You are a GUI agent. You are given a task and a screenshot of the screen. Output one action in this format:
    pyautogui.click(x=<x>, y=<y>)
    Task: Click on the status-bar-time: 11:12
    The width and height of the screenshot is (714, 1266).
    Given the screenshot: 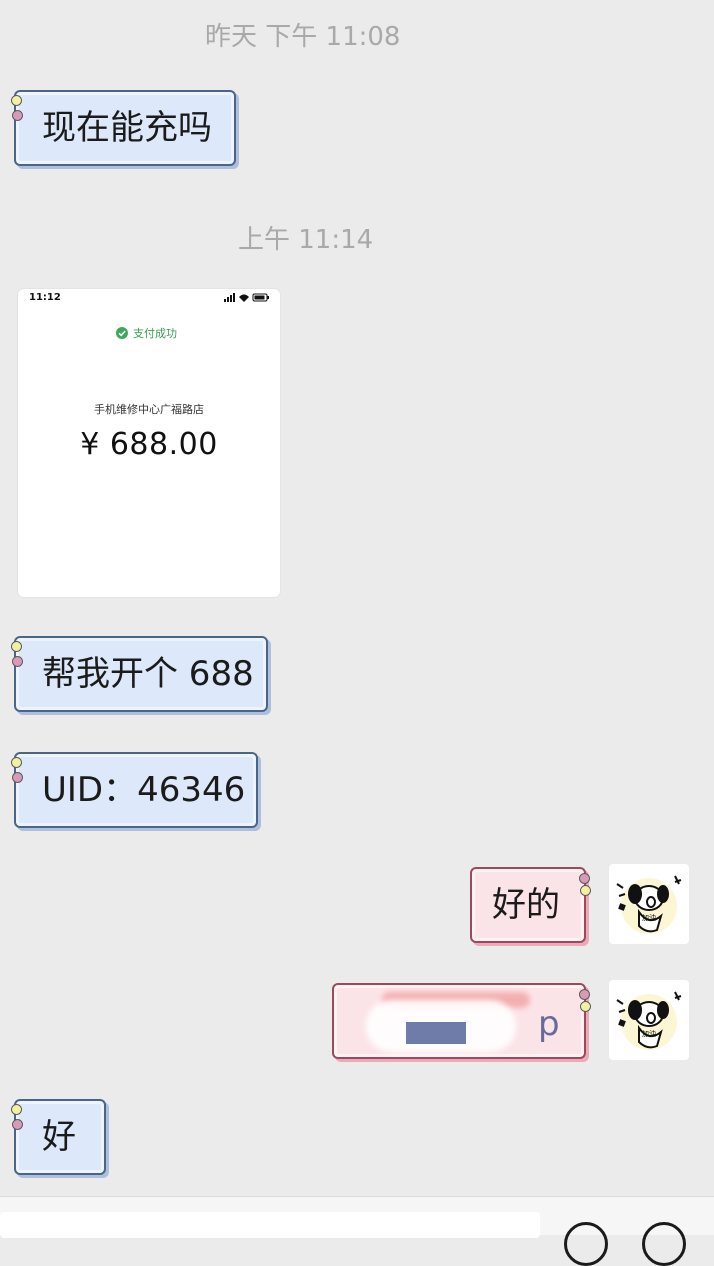 What is the action you would take?
    pyautogui.click(x=45, y=297)
    